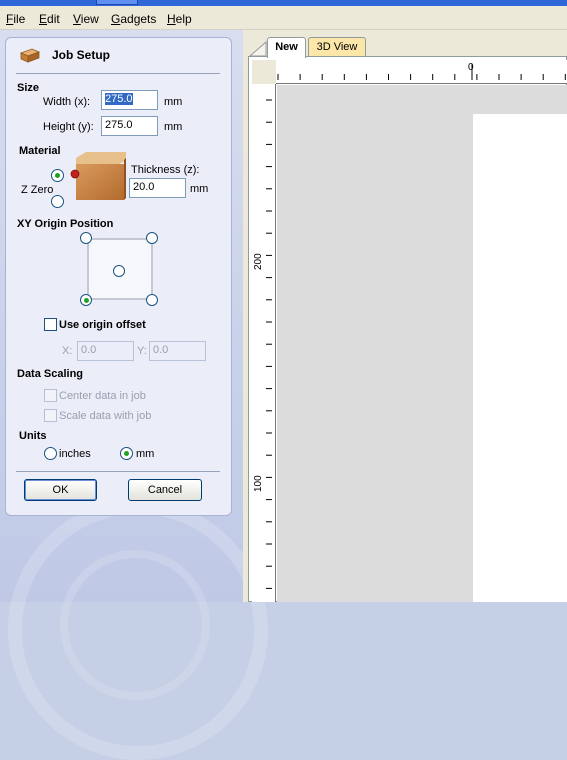 This screenshot has width=567, height=760. Describe the element at coordinates (50, 324) in the screenshot. I see `use-origin-offset-checkbox` at that location.